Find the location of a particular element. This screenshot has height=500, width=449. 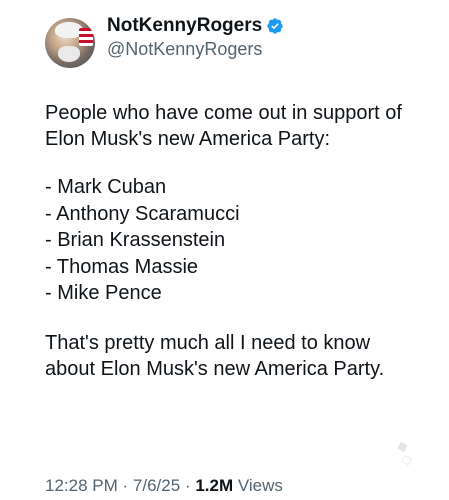

tweet-header: NotKennyRogers @NotKennyRogers is located at coordinates (240, 42).